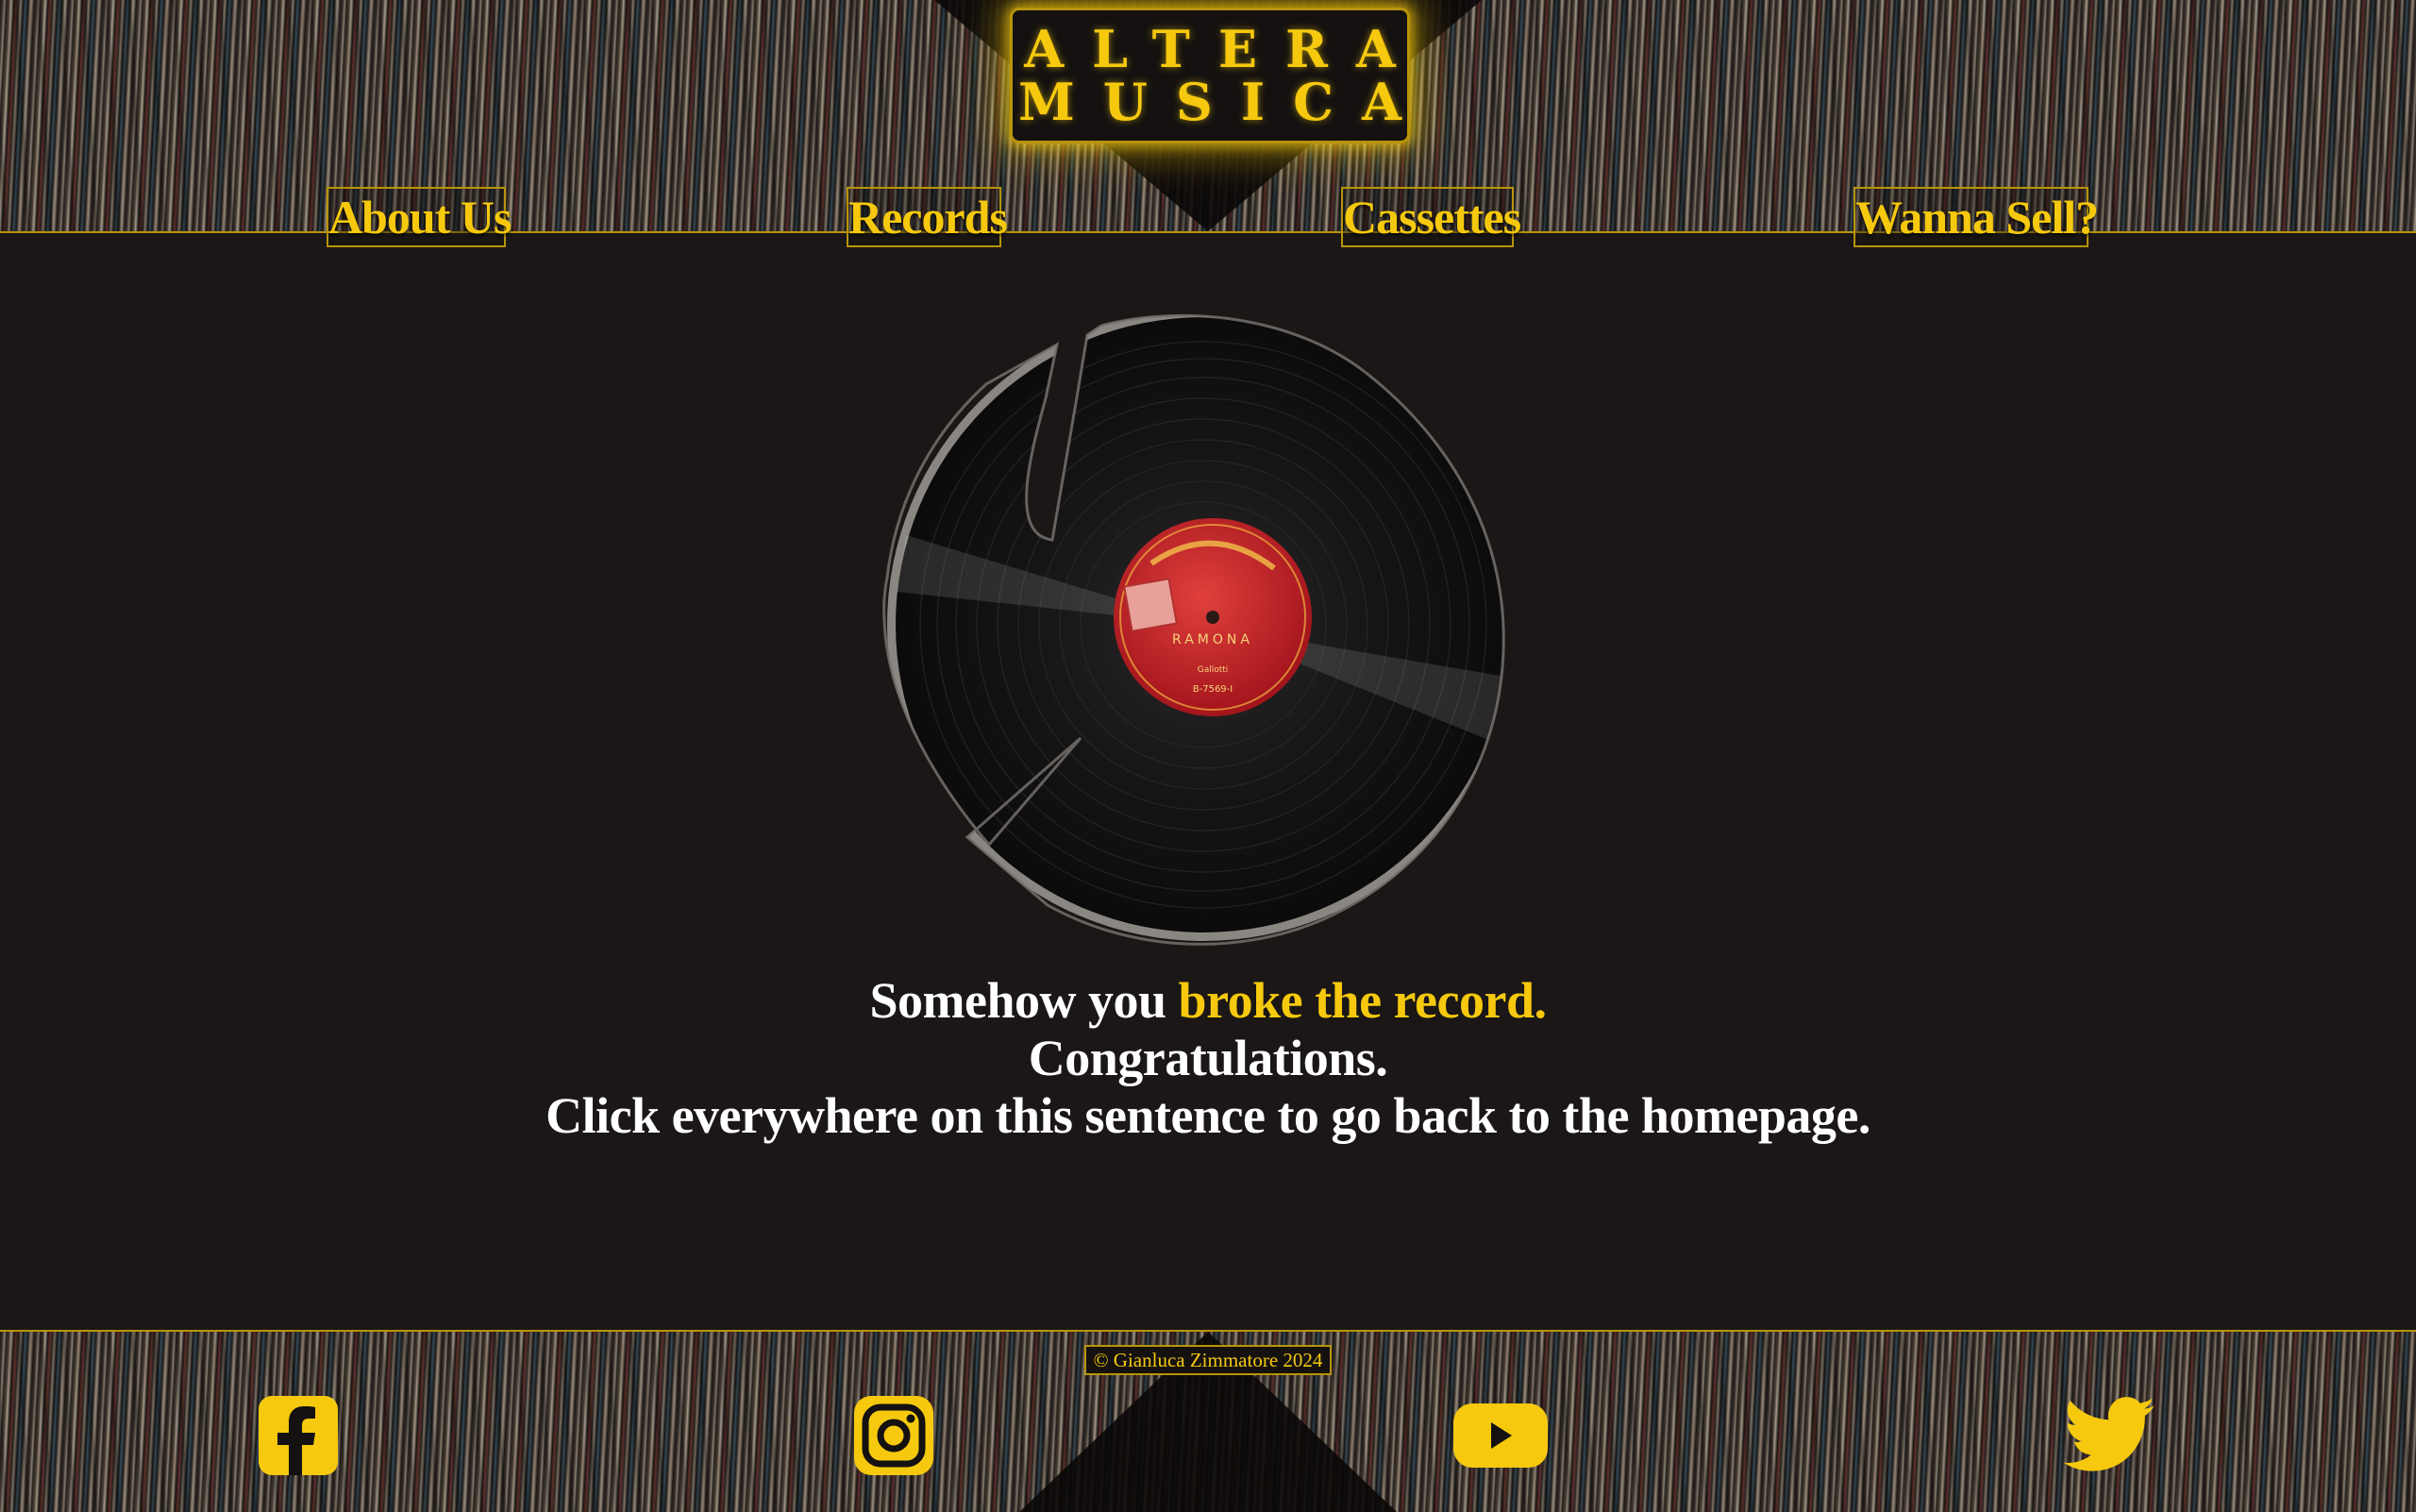 The height and width of the screenshot is (1512, 2416). Describe the element at coordinates (927, 217) in the screenshot. I see `nav-records: Records` at that location.